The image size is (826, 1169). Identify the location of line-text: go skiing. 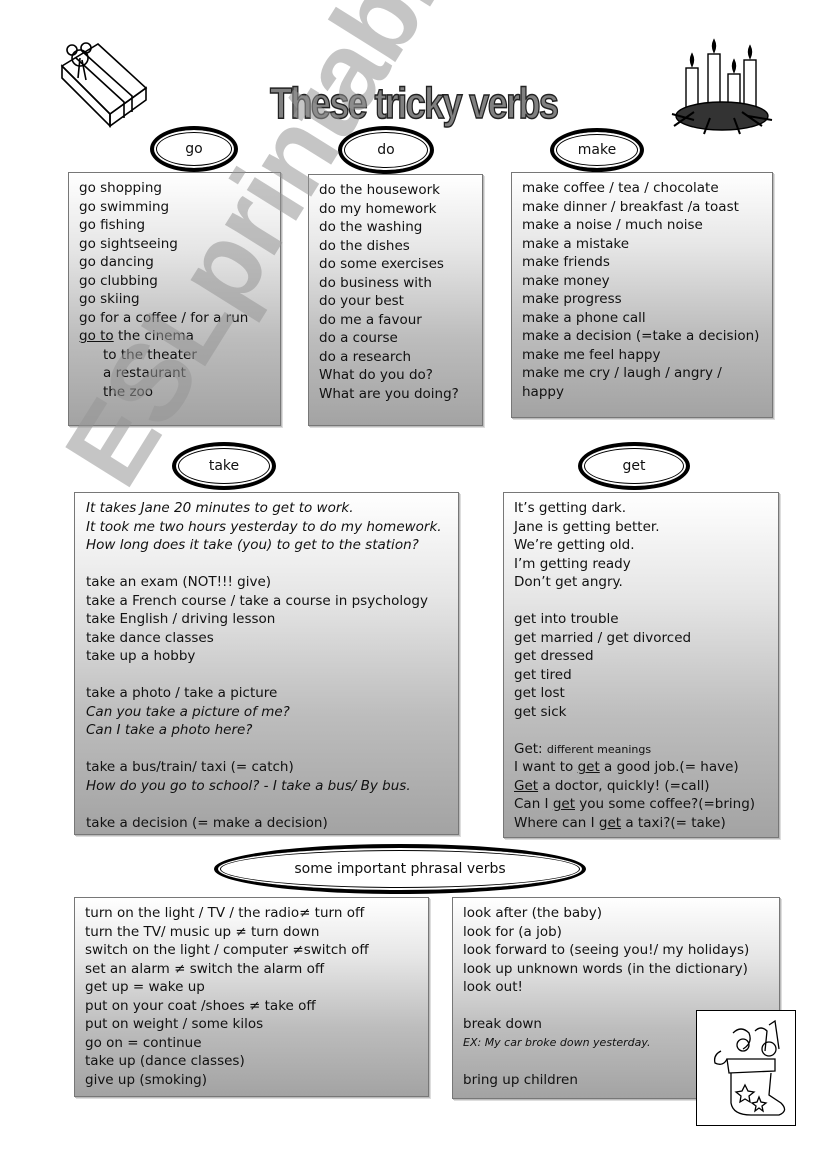
(109, 299).